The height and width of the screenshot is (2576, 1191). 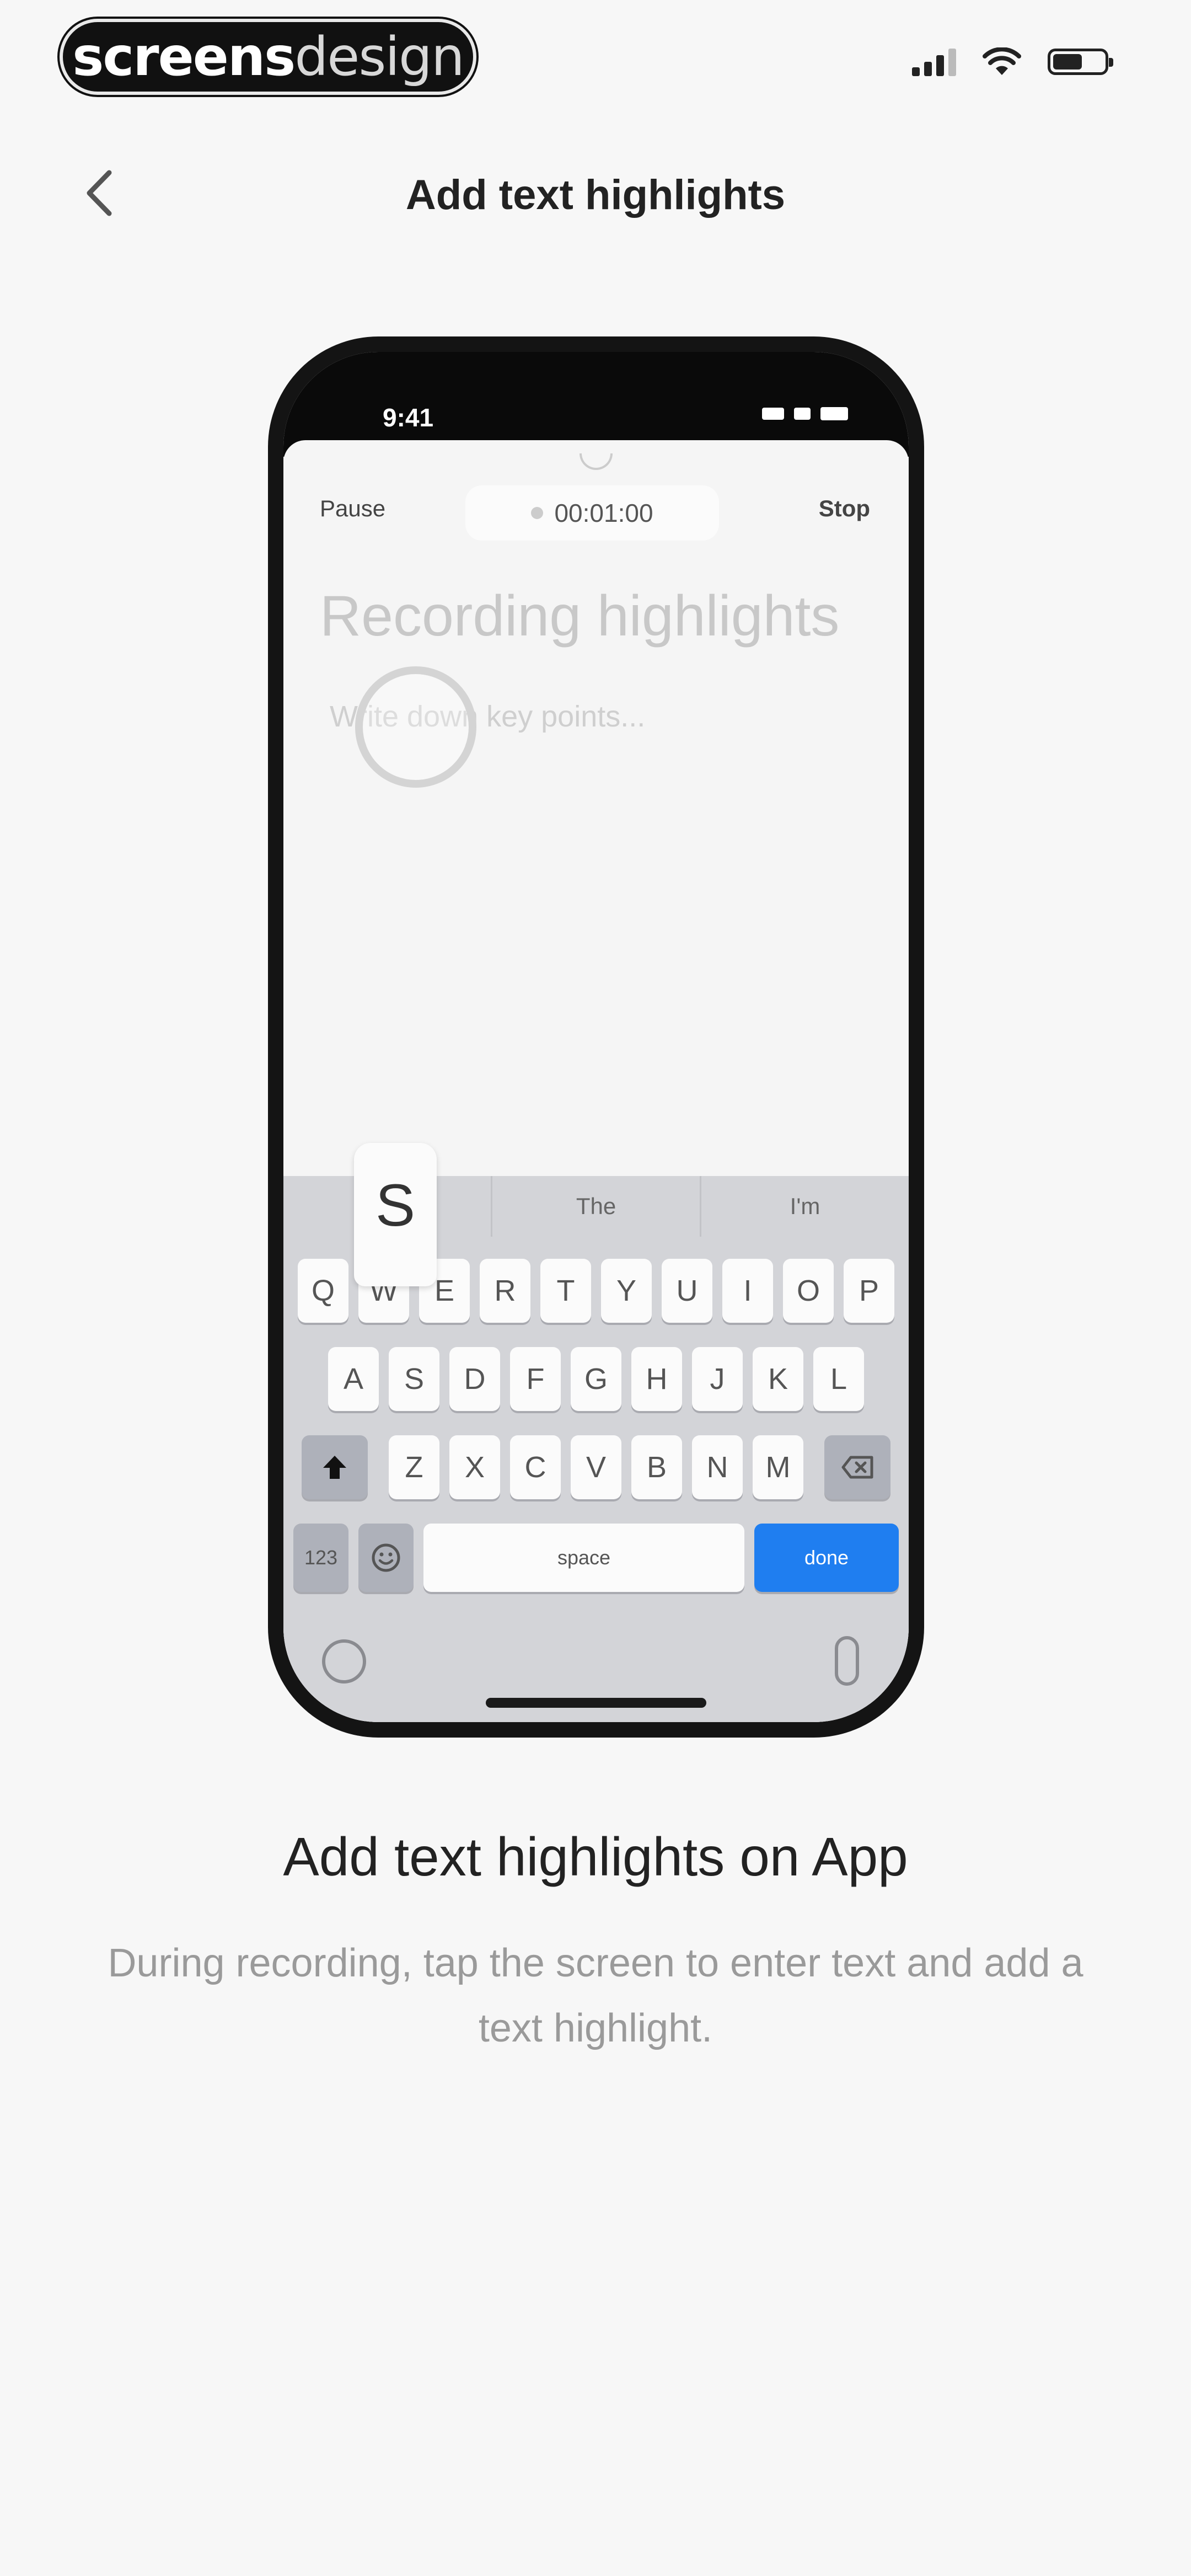 I want to click on key: Z, so click(x=414, y=1467).